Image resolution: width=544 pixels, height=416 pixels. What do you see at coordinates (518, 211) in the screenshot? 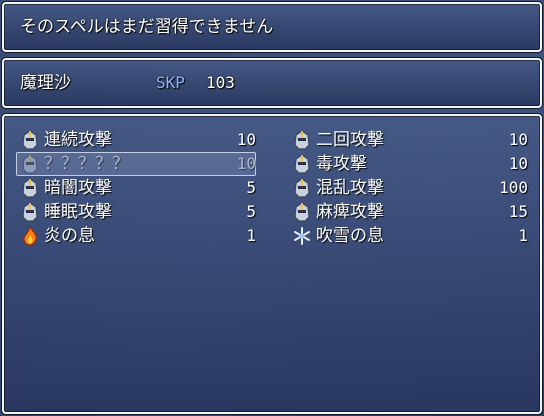
I see `skill-cost: 15` at bounding box center [518, 211].